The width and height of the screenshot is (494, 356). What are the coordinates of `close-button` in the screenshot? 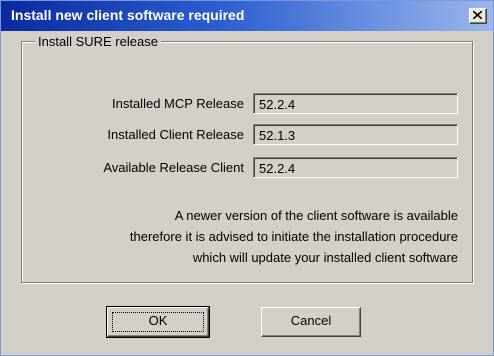 It's located at (478, 16).